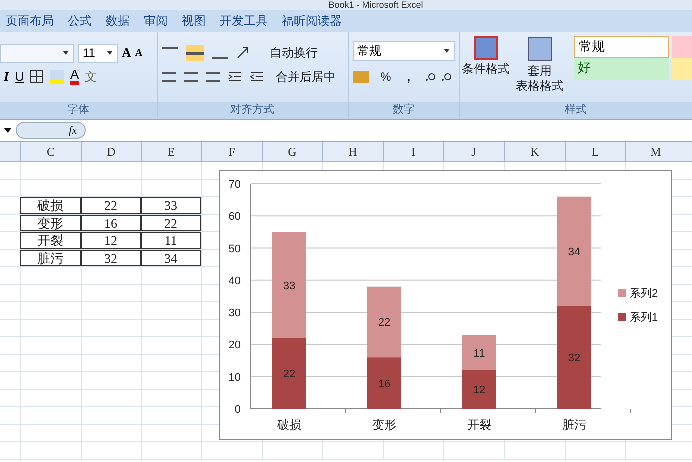 The height and width of the screenshot is (462, 692). What do you see at coordinates (621, 69) in the screenshot?
I see `style-swatch: 好` at bounding box center [621, 69].